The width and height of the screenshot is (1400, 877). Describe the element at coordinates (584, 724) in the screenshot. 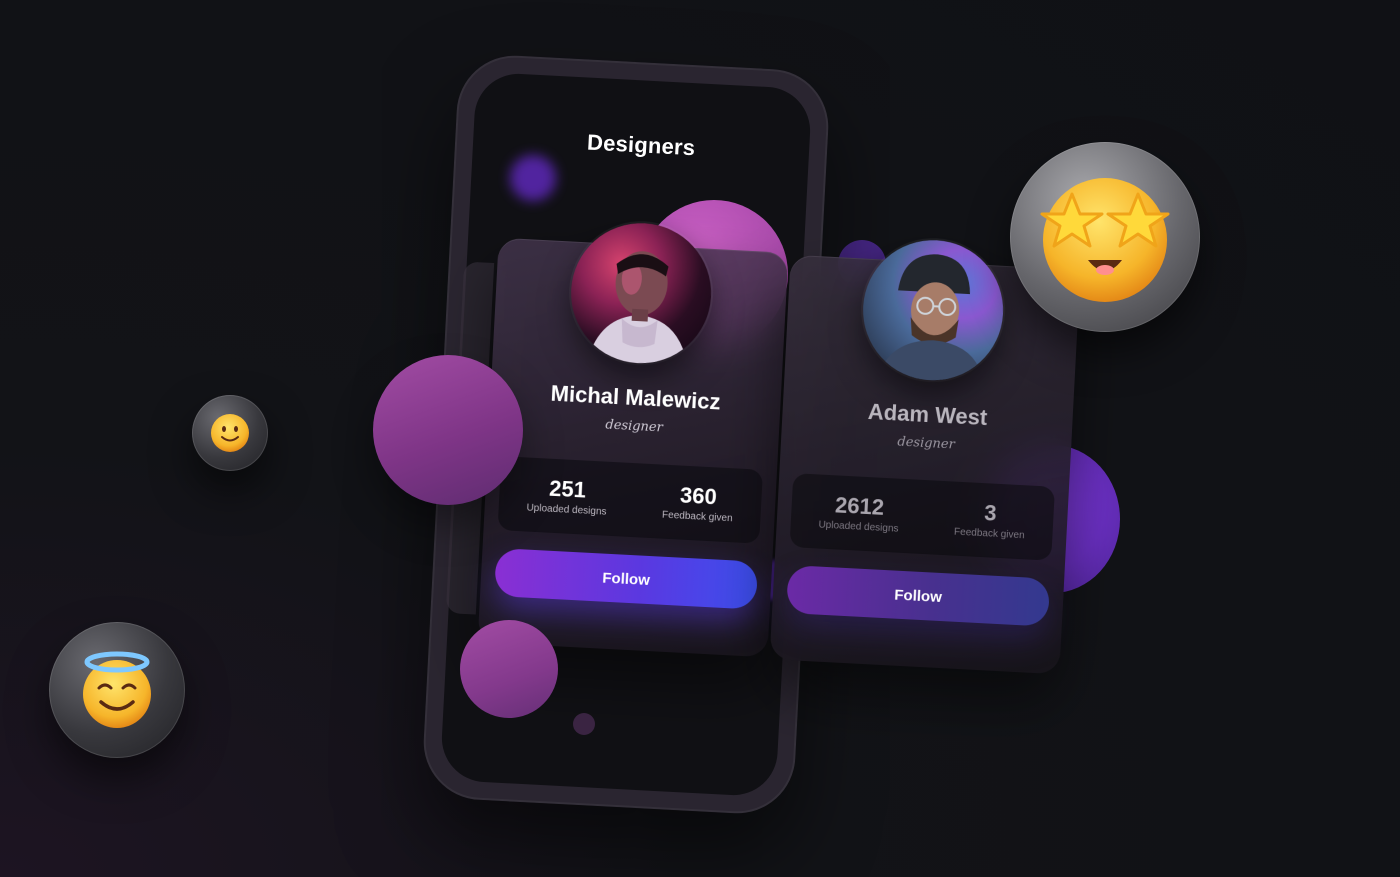

I see `decorative-blob-tiny` at that location.